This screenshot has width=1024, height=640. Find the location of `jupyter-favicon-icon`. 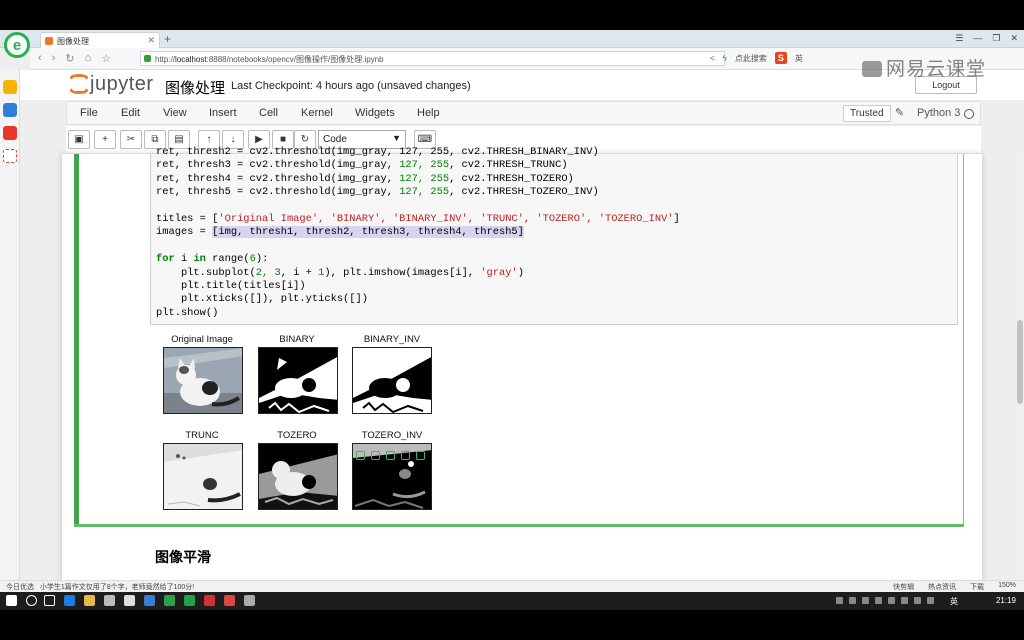

jupyter-favicon-icon is located at coordinates (49, 41).